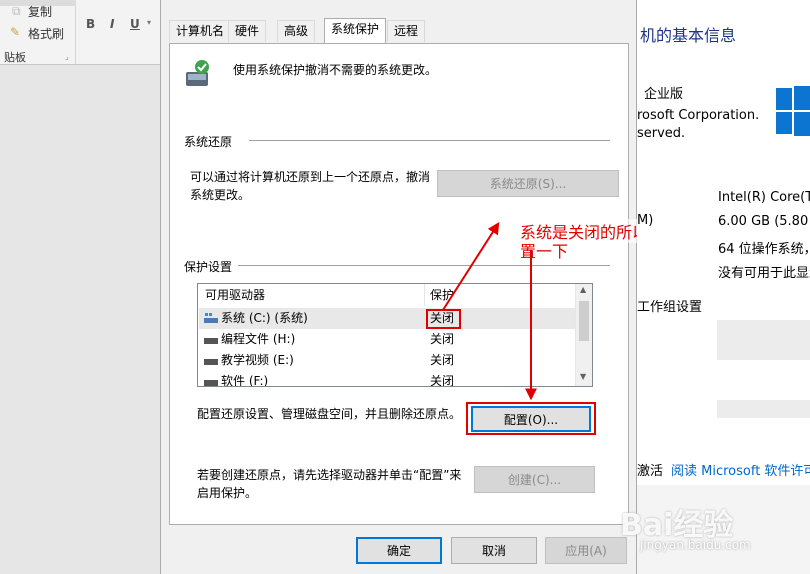  I want to click on m-label: M), so click(645, 220).